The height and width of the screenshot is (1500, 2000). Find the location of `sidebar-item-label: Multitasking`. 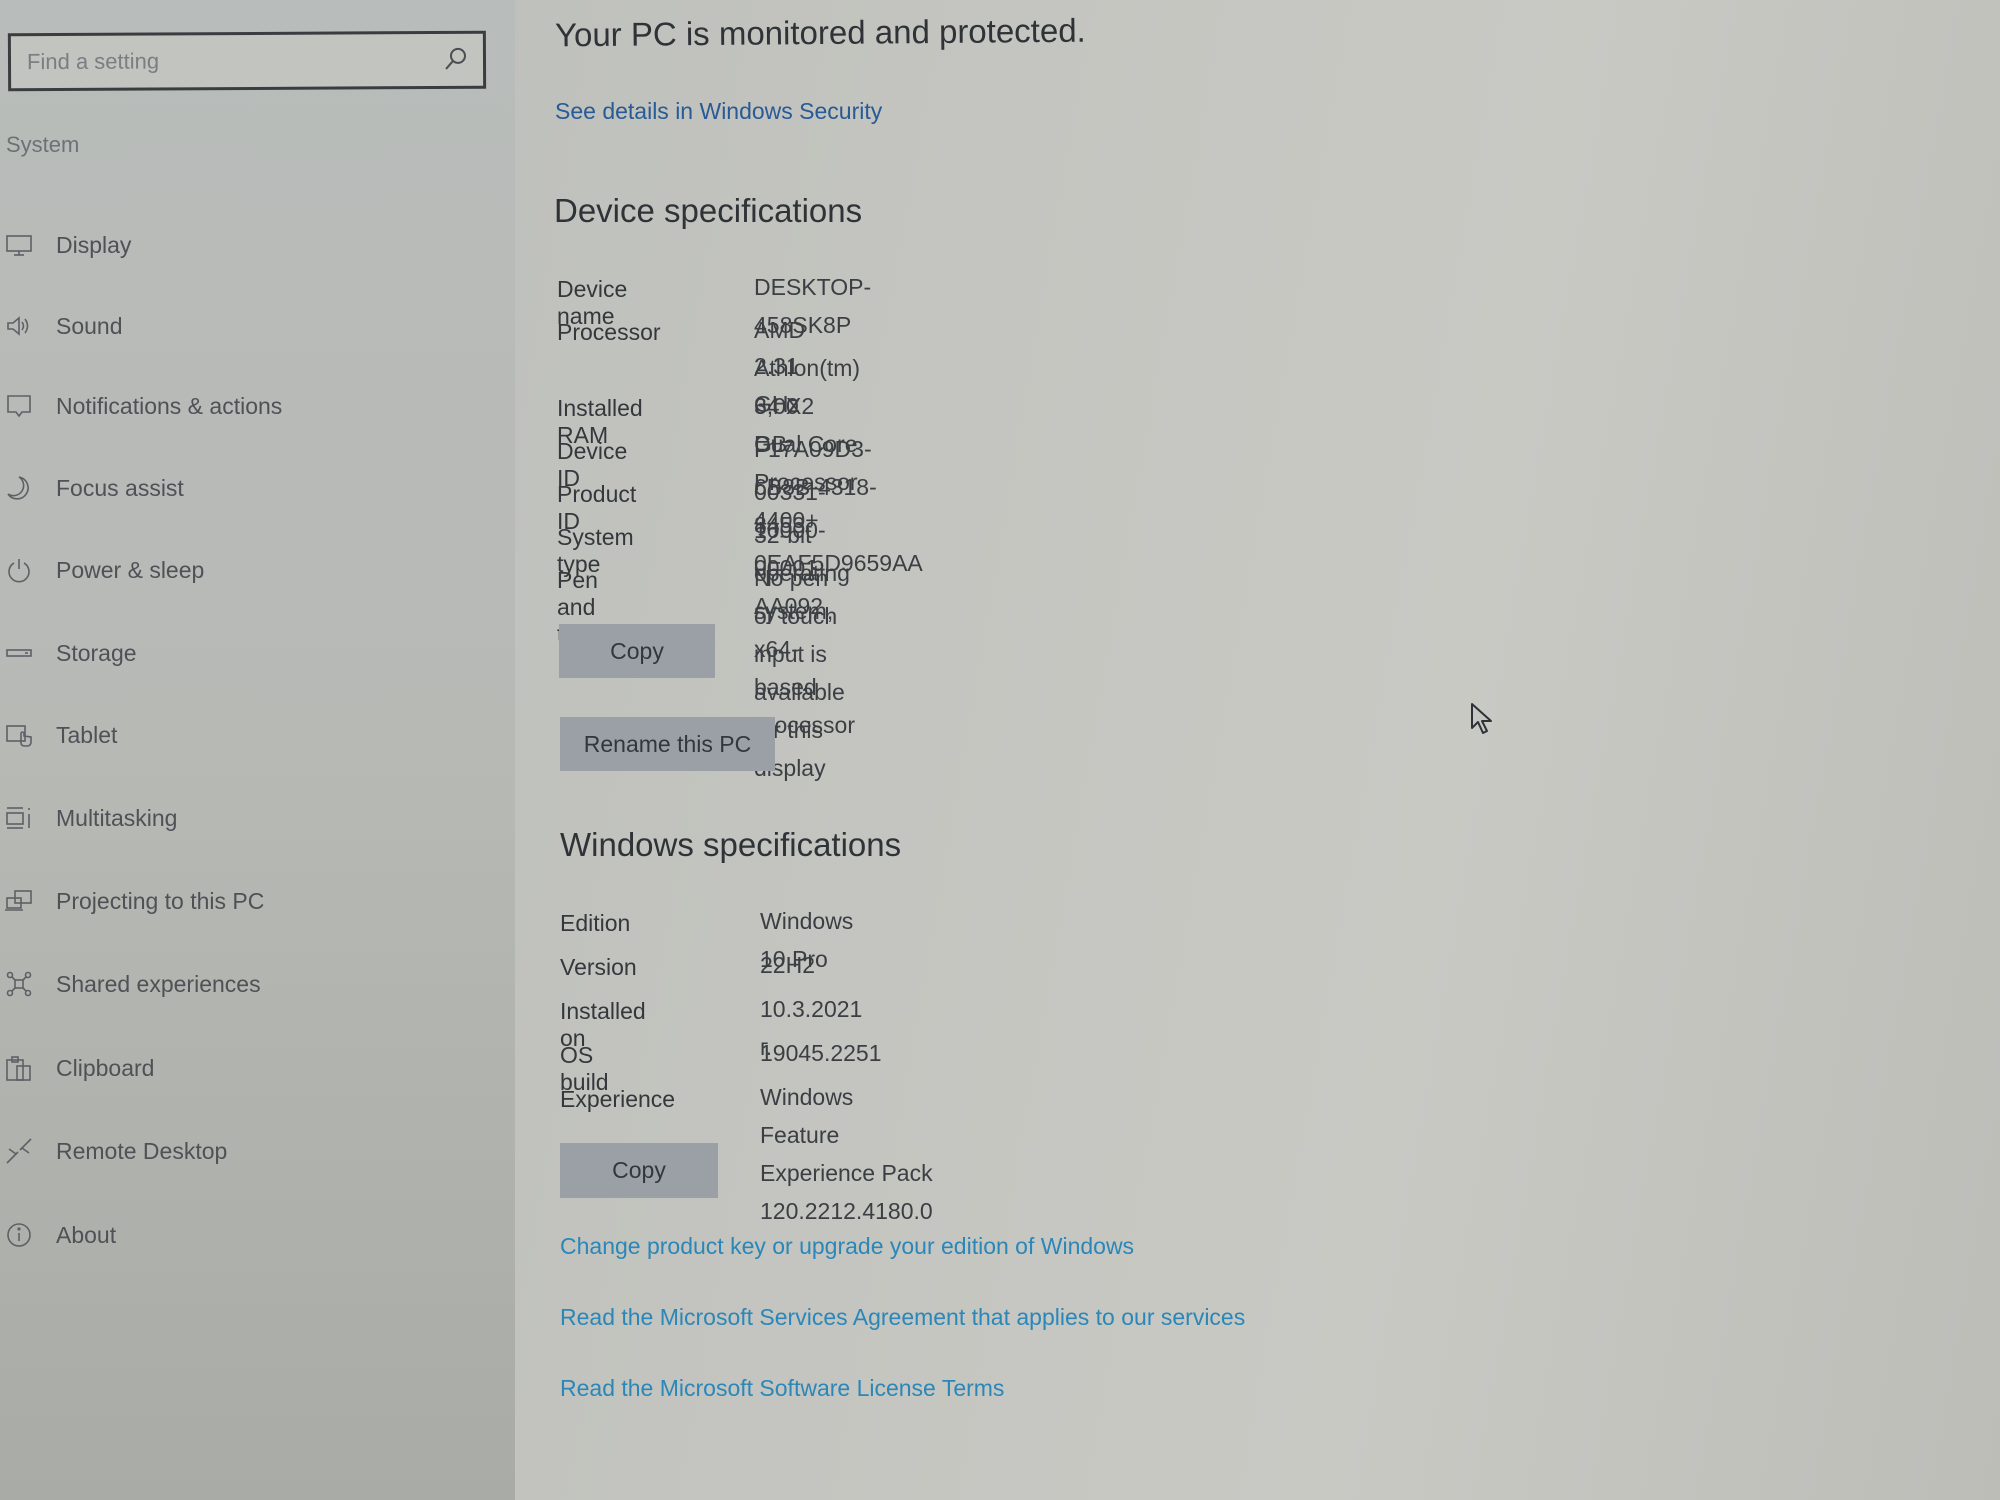

sidebar-item-label: Multitasking is located at coordinates (117, 817).